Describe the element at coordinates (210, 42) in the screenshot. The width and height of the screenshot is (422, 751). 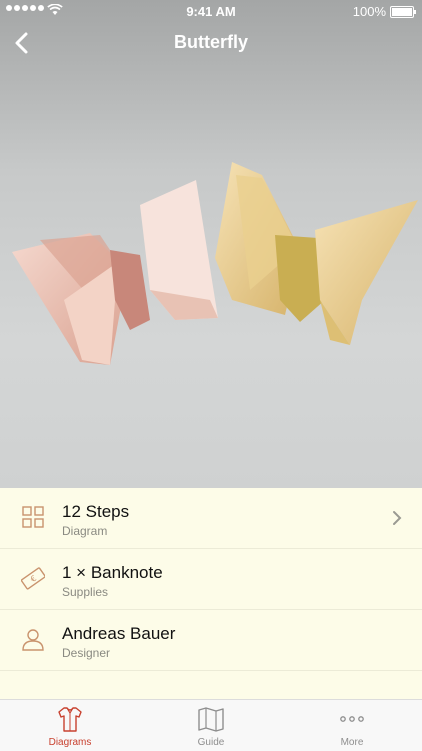
I see `page-title: Butterfly` at that location.